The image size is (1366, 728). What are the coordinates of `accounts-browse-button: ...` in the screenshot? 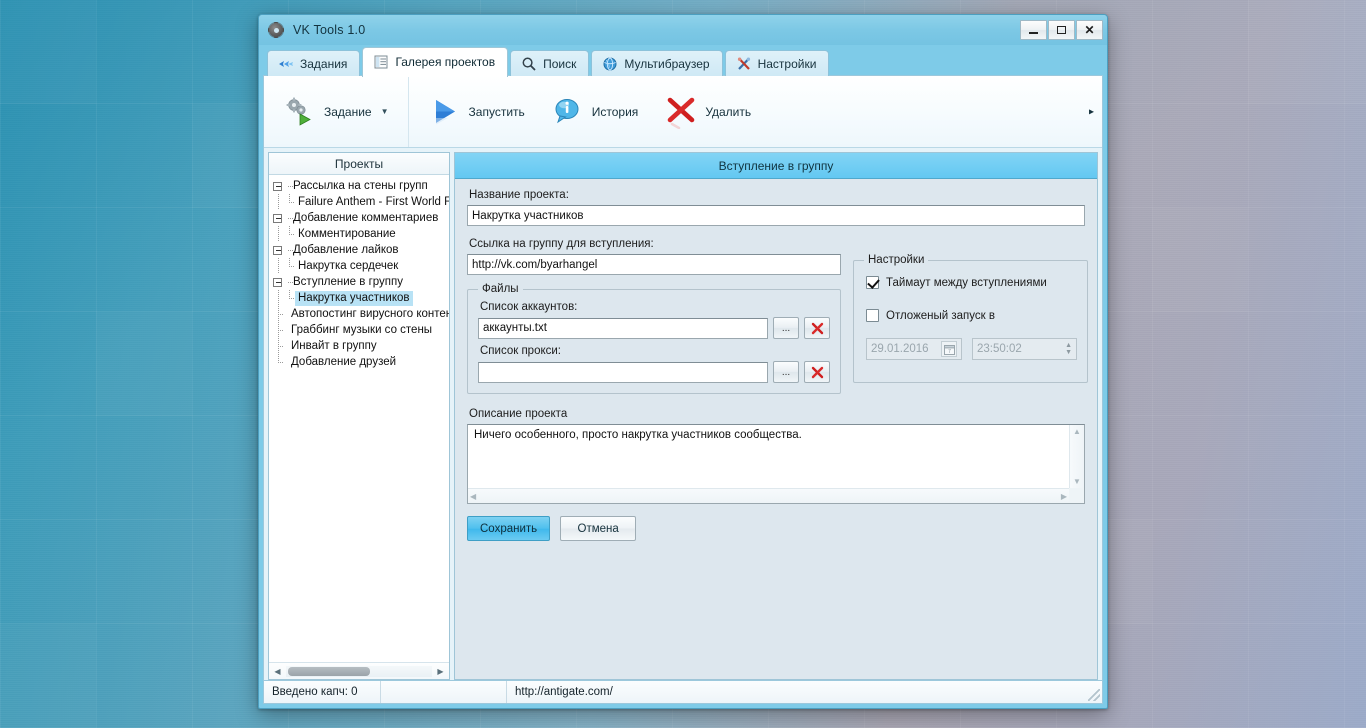 It's located at (786, 328).